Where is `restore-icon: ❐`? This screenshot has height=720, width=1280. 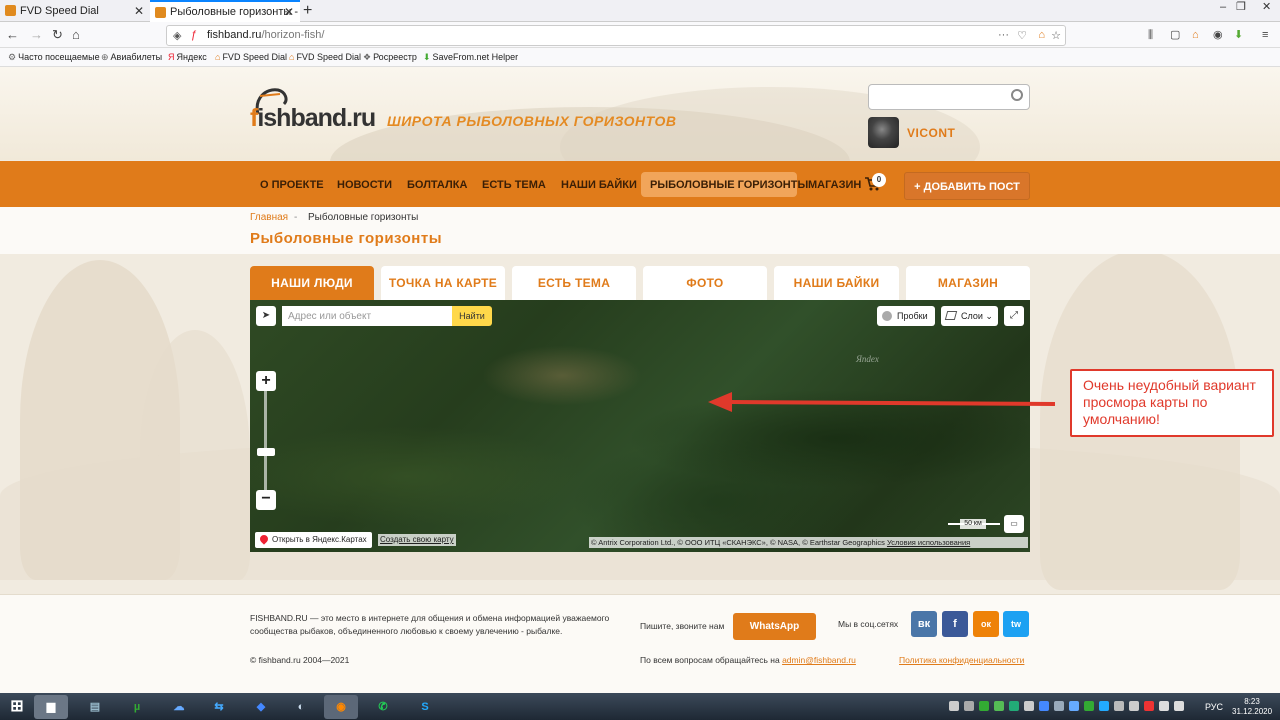 restore-icon: ❐ is located at coordinates (1241, 7).